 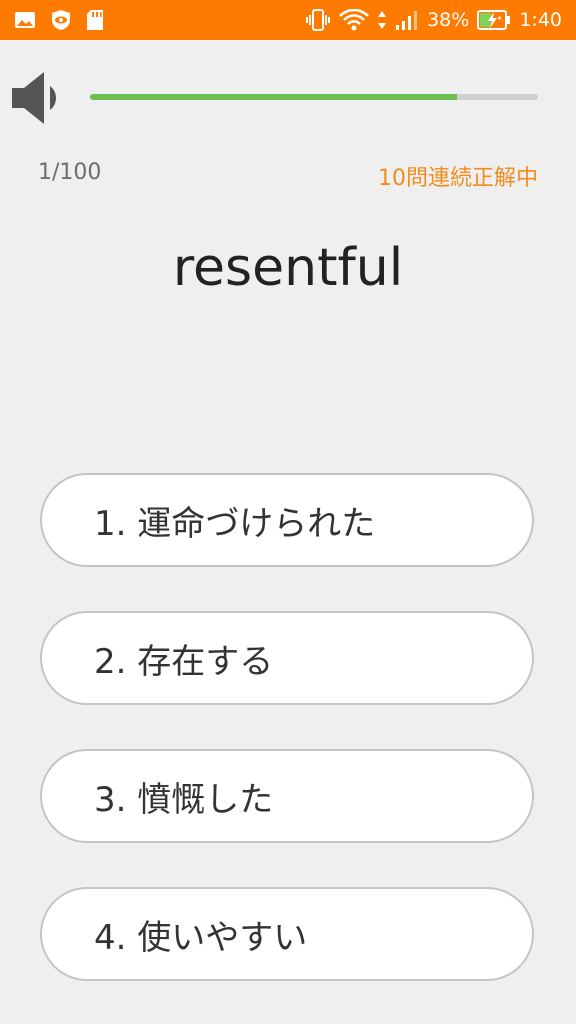 I want to click on status-bar-notifications, so click(x=59, y=20).